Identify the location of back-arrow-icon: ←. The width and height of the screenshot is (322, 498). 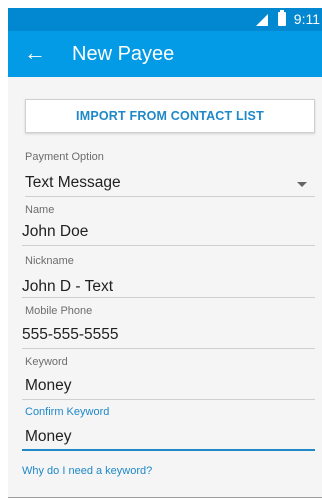
(35, 53).